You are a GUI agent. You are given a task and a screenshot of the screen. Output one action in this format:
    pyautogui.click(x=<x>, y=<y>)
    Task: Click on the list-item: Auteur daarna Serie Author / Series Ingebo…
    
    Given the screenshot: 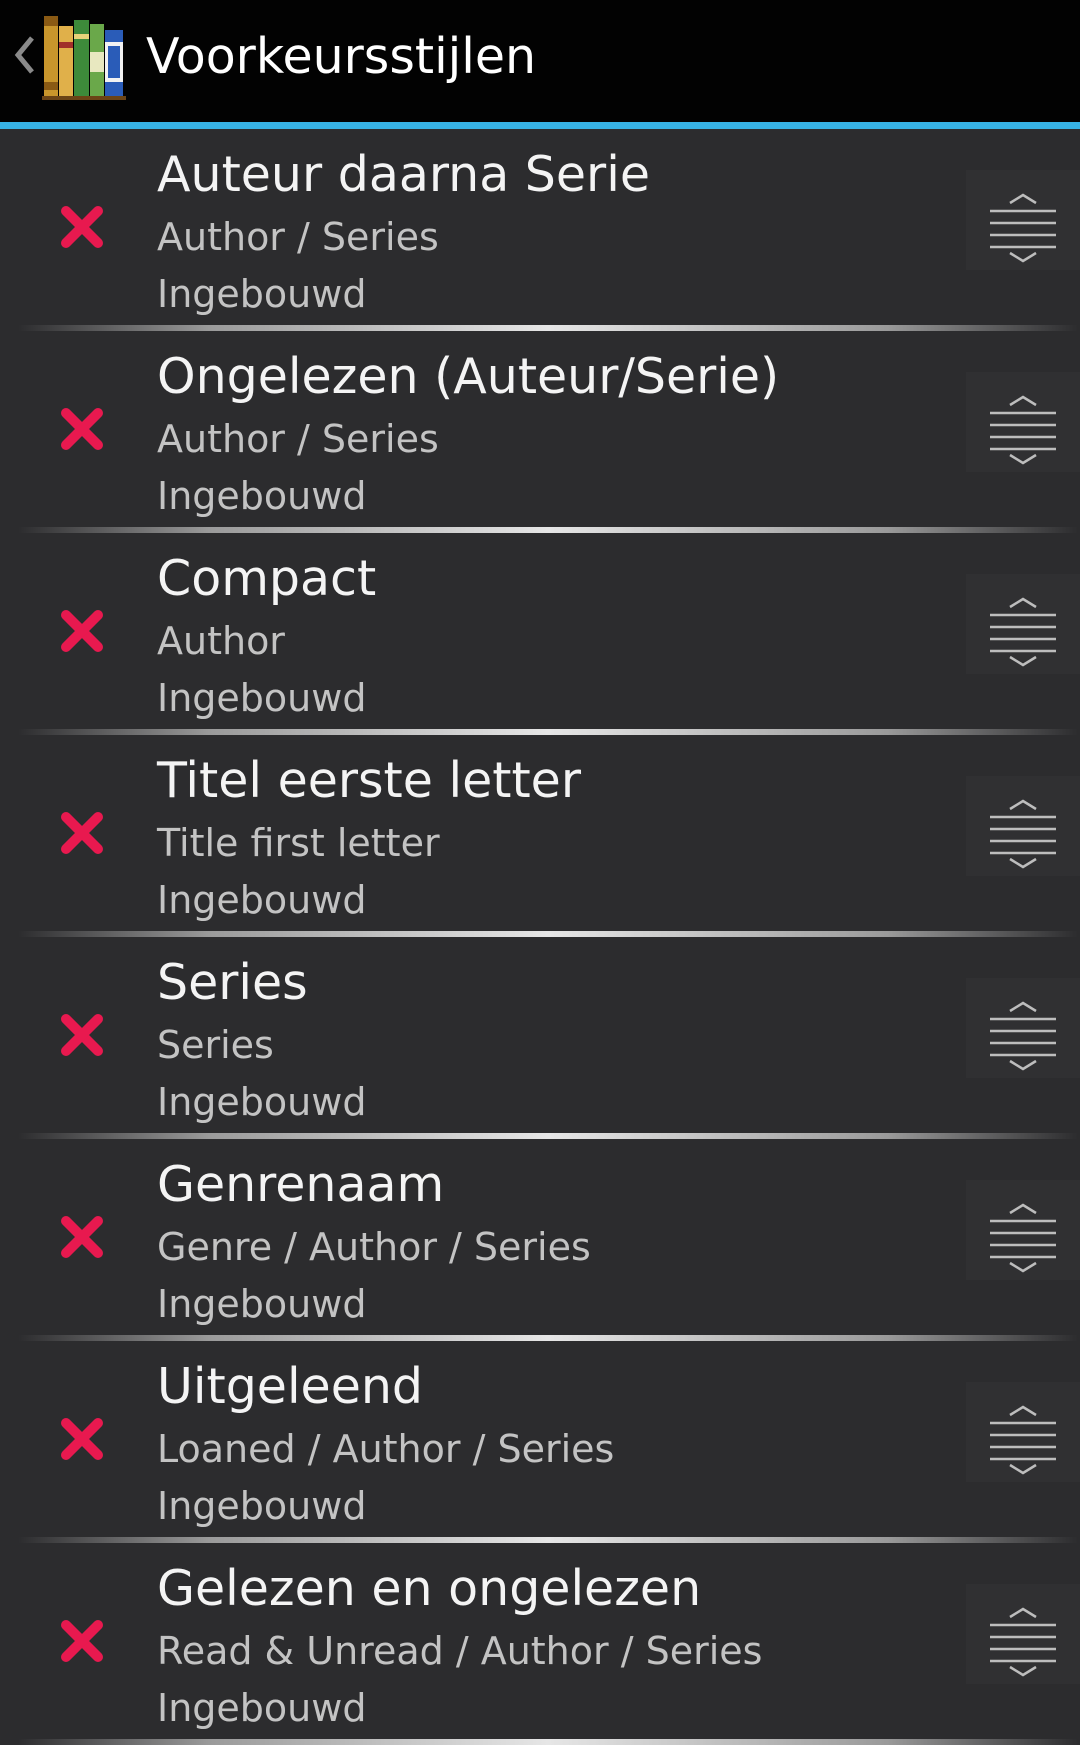 What is the action you would take?
    pyautogui.click(x=540, y=230)
    